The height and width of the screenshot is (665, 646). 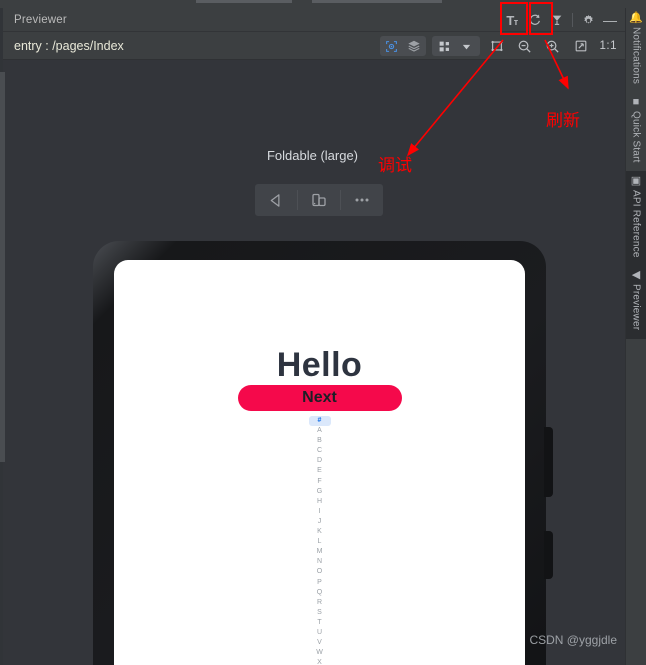 What do you see at coordinates (636, 275) in the screenshot?
I see `previewer-icon: ◀` at bounding box center [636, 275].